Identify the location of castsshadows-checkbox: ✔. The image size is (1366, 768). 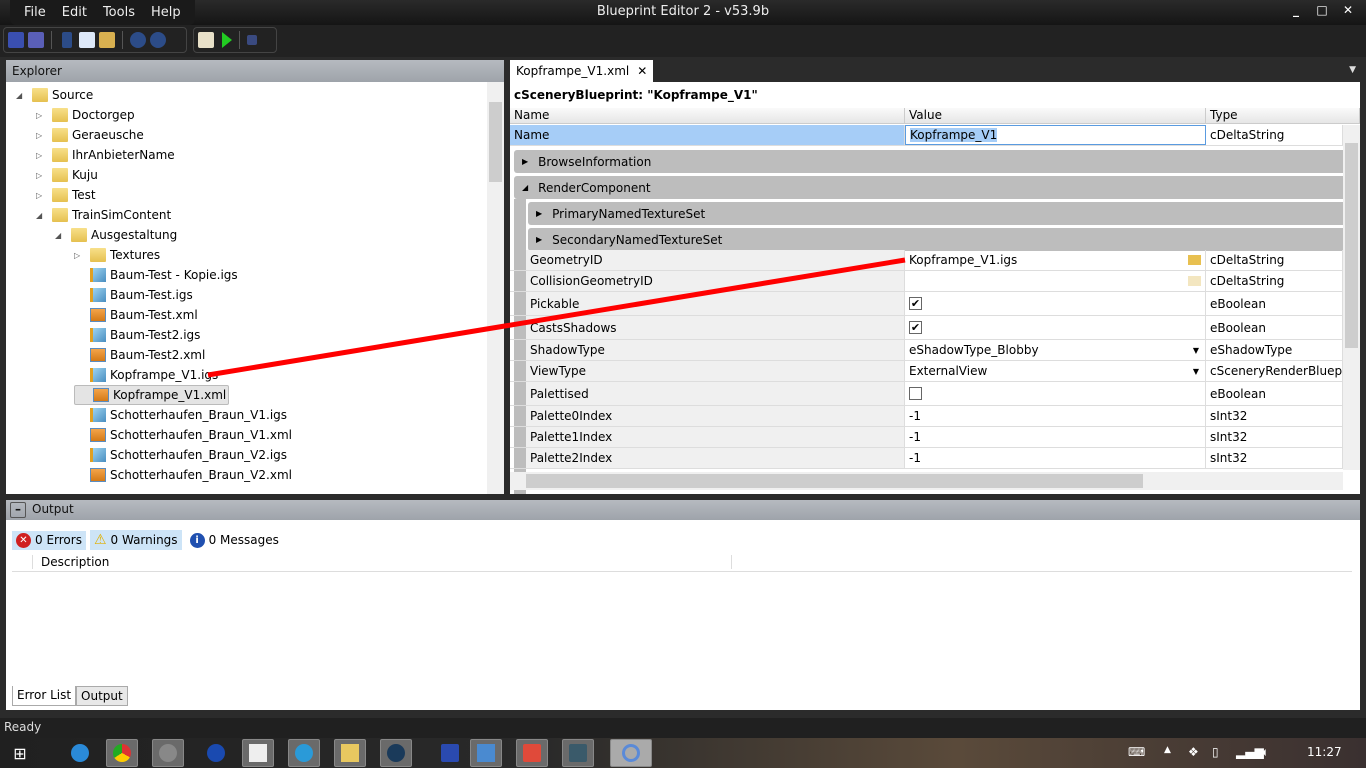
(915, 327).